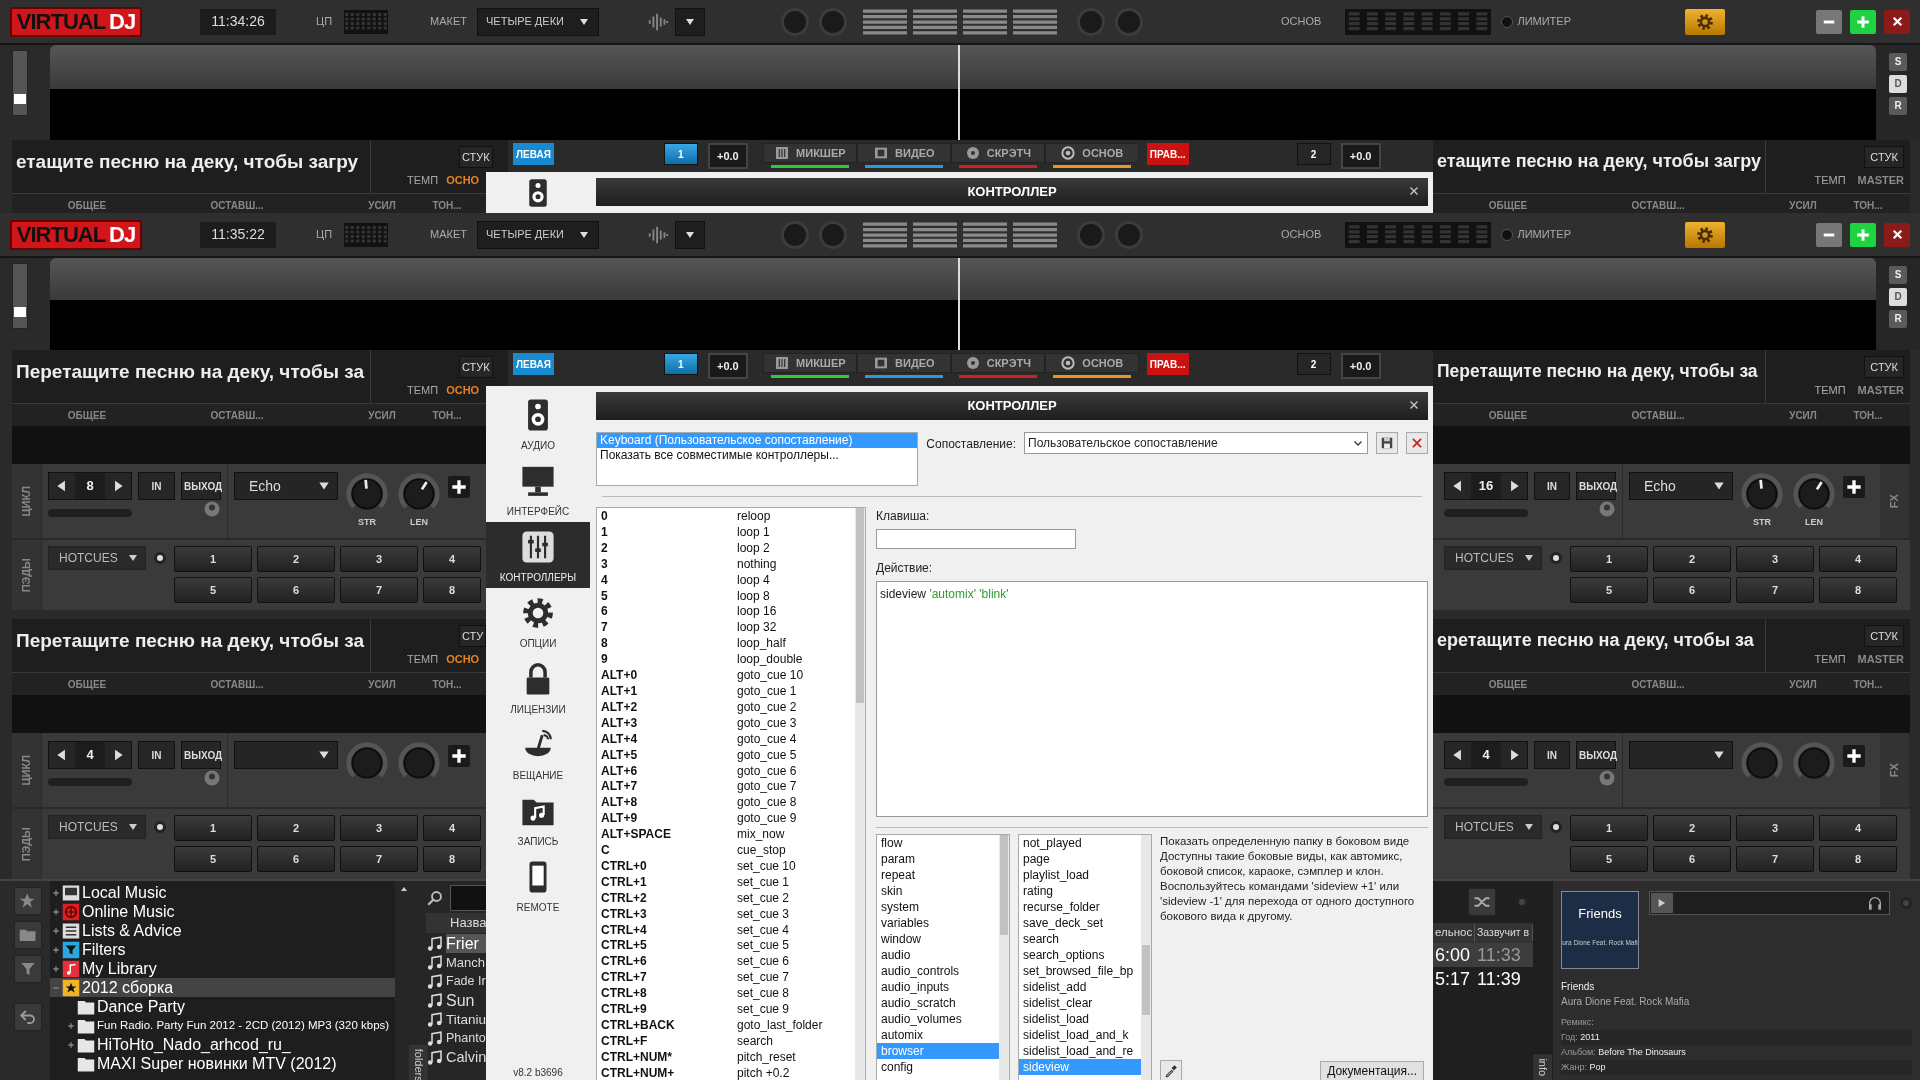 This screenshot has height=1080, width=1920. I want to click on key-cell: CTRL+0, so click(669, 866).